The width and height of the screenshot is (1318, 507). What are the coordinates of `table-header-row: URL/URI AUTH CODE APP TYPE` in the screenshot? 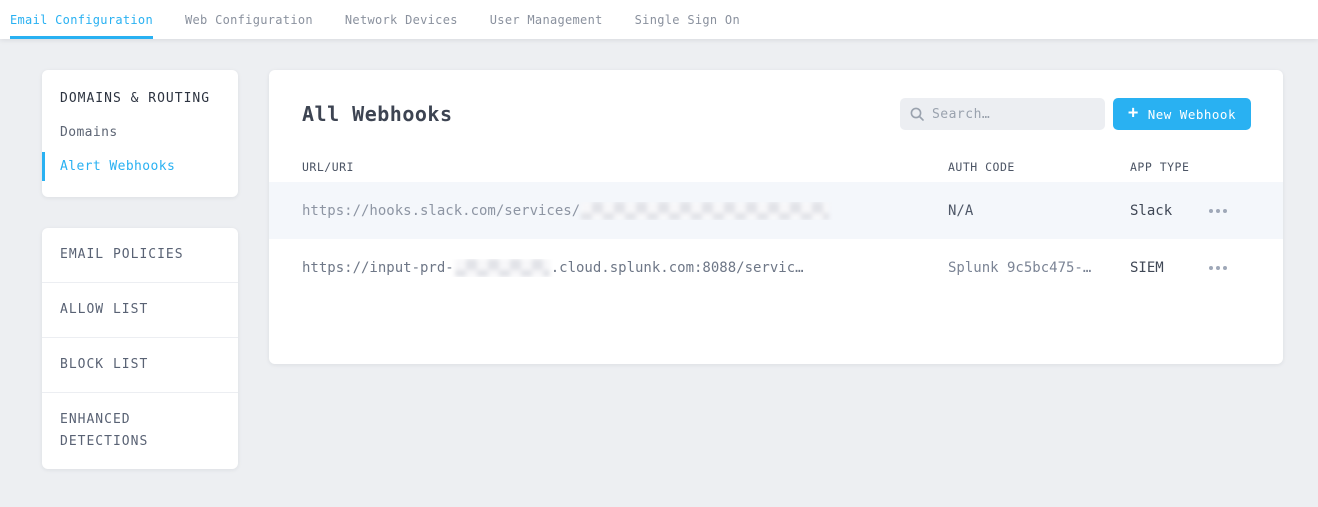 It's located at (776, 167).